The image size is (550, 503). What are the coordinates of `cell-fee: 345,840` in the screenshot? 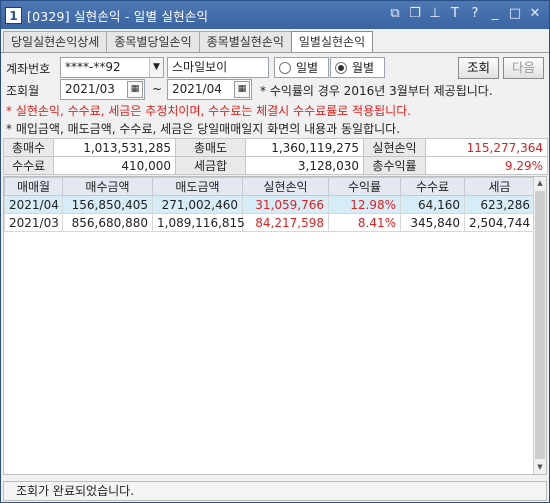 It's located at (432, 222).